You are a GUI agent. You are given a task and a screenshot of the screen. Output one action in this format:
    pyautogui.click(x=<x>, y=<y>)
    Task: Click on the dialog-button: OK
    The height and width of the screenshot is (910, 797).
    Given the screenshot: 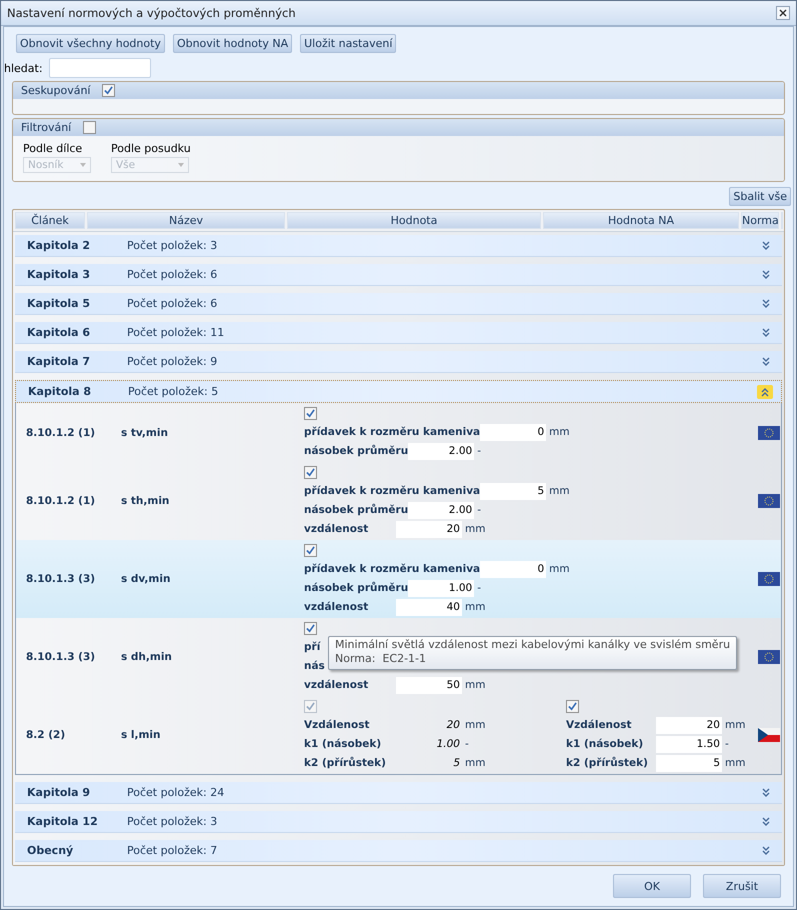 What is the action you would take?
    pyautogui.click(x=652, y=886)
    